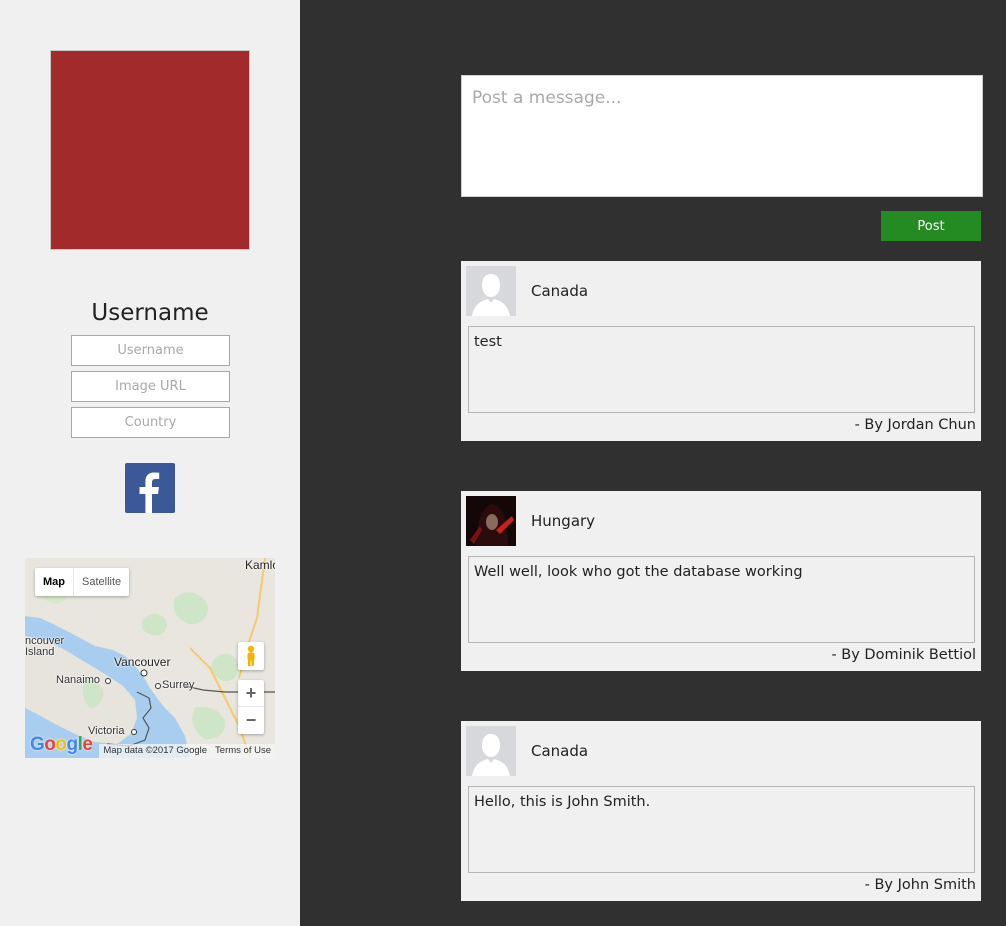 This screenshot has height=926, width=1006. Describe the element at coordinates (101, 582) in the screenshot. I see `satellite-tab: Satellite` at that location.